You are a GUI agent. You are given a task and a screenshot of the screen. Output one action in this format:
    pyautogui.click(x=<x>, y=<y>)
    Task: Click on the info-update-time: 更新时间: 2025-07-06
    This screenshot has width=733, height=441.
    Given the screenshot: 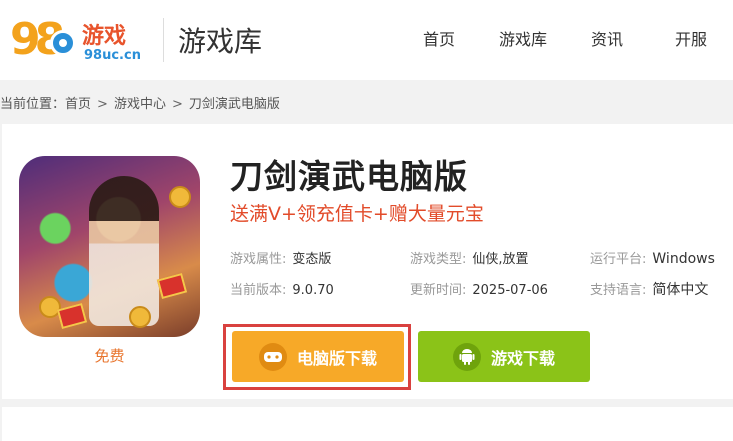 What is the action you would take?
    pyautogui.click(x=500, y=291)
    